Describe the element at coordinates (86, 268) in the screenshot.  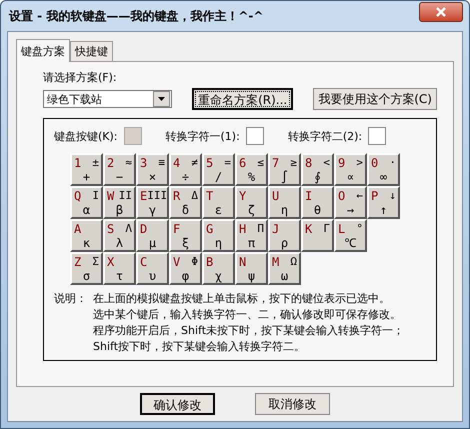
I see `keyboard-key: Z Σ σ` at that location.